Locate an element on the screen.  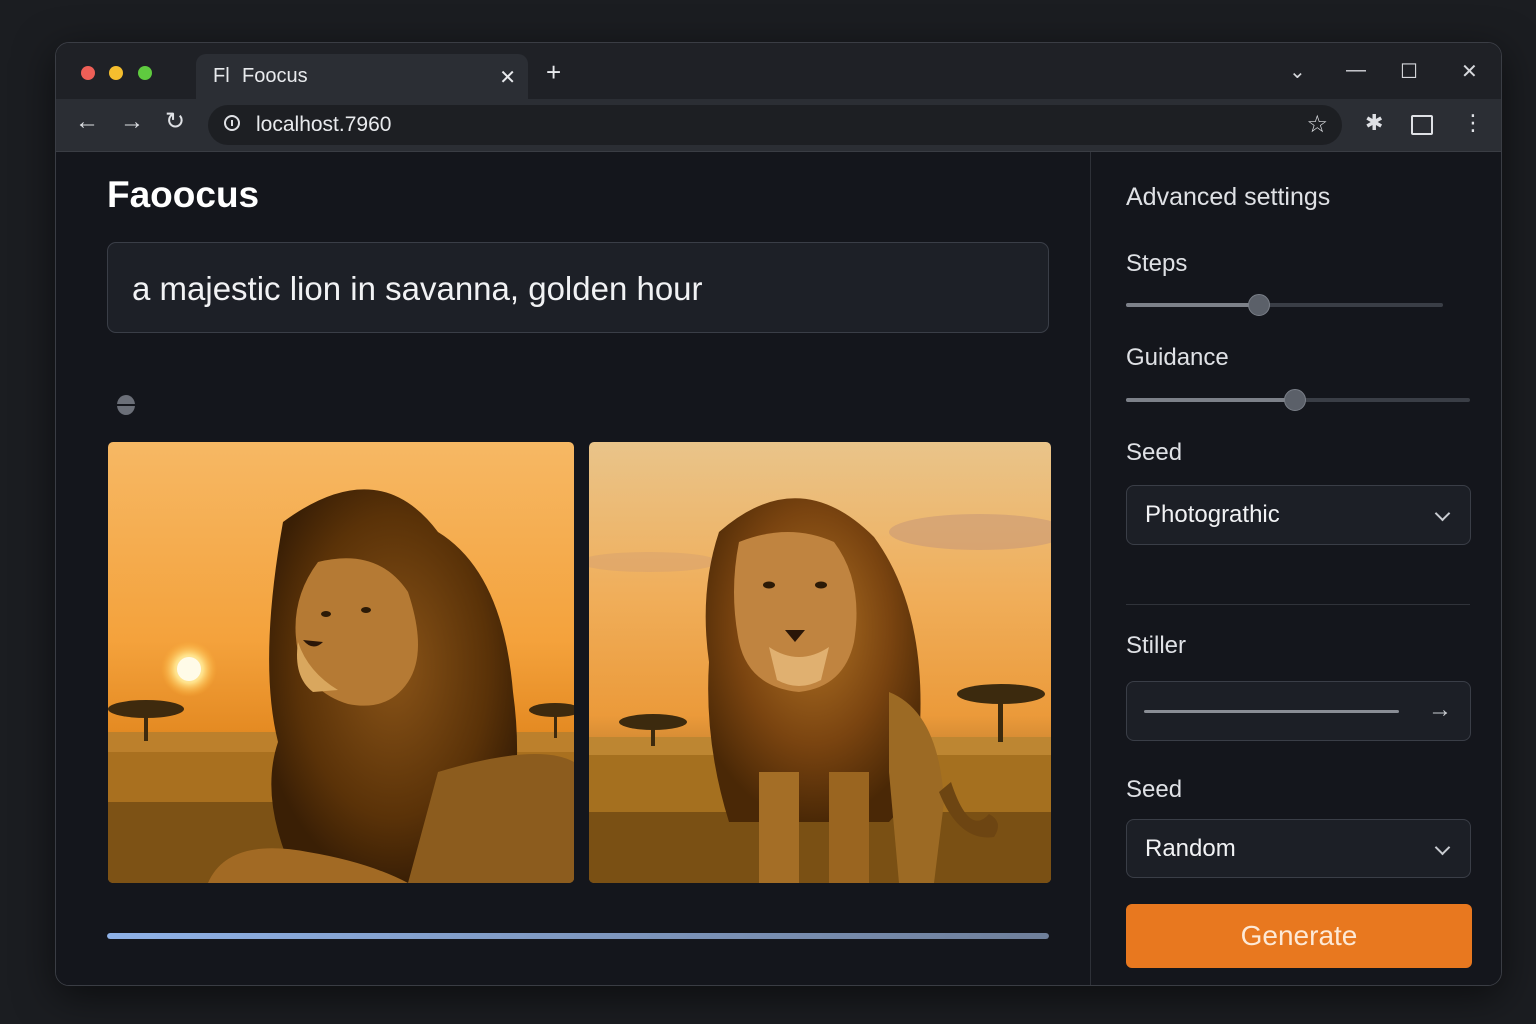
browser-toolbar: ← → ↻ localhost.7960 ☆ ✱ ⋮ is located at coordinates (778, 125).